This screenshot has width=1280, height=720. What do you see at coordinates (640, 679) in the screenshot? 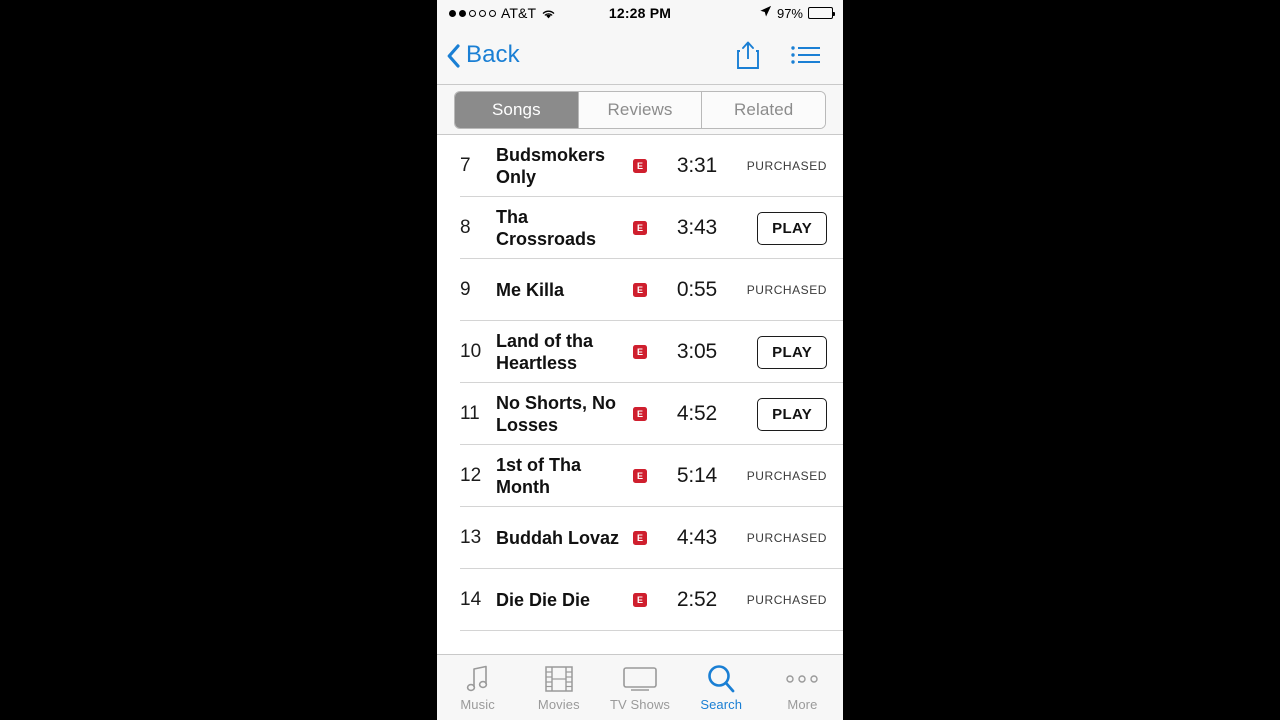
I see `monitor-icon` at bounding box center [640, 679].